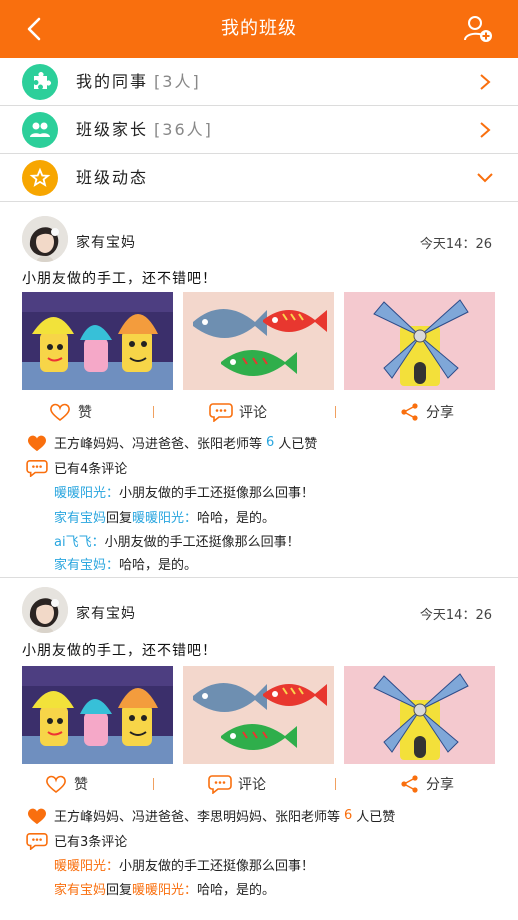 The width and height of the screenshot is (518, 920). Describe the element at coordinates (40, 82) in the screenshot. I see `puzzle-icon` at that location.